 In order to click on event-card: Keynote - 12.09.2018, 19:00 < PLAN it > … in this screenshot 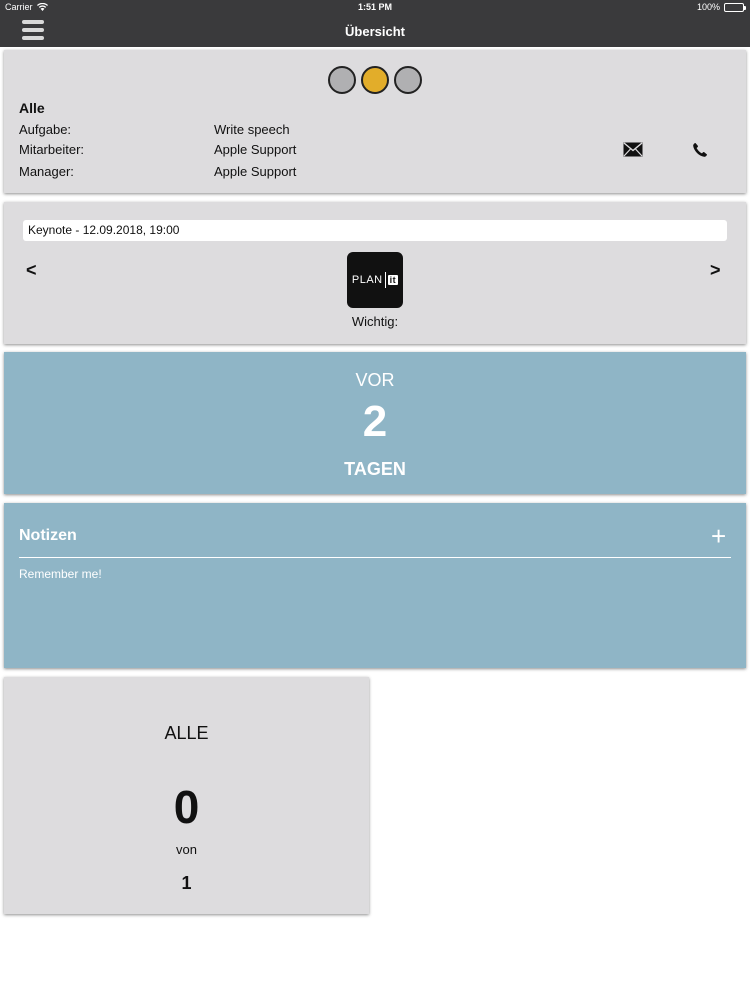, I will do `click(375, 273)`.